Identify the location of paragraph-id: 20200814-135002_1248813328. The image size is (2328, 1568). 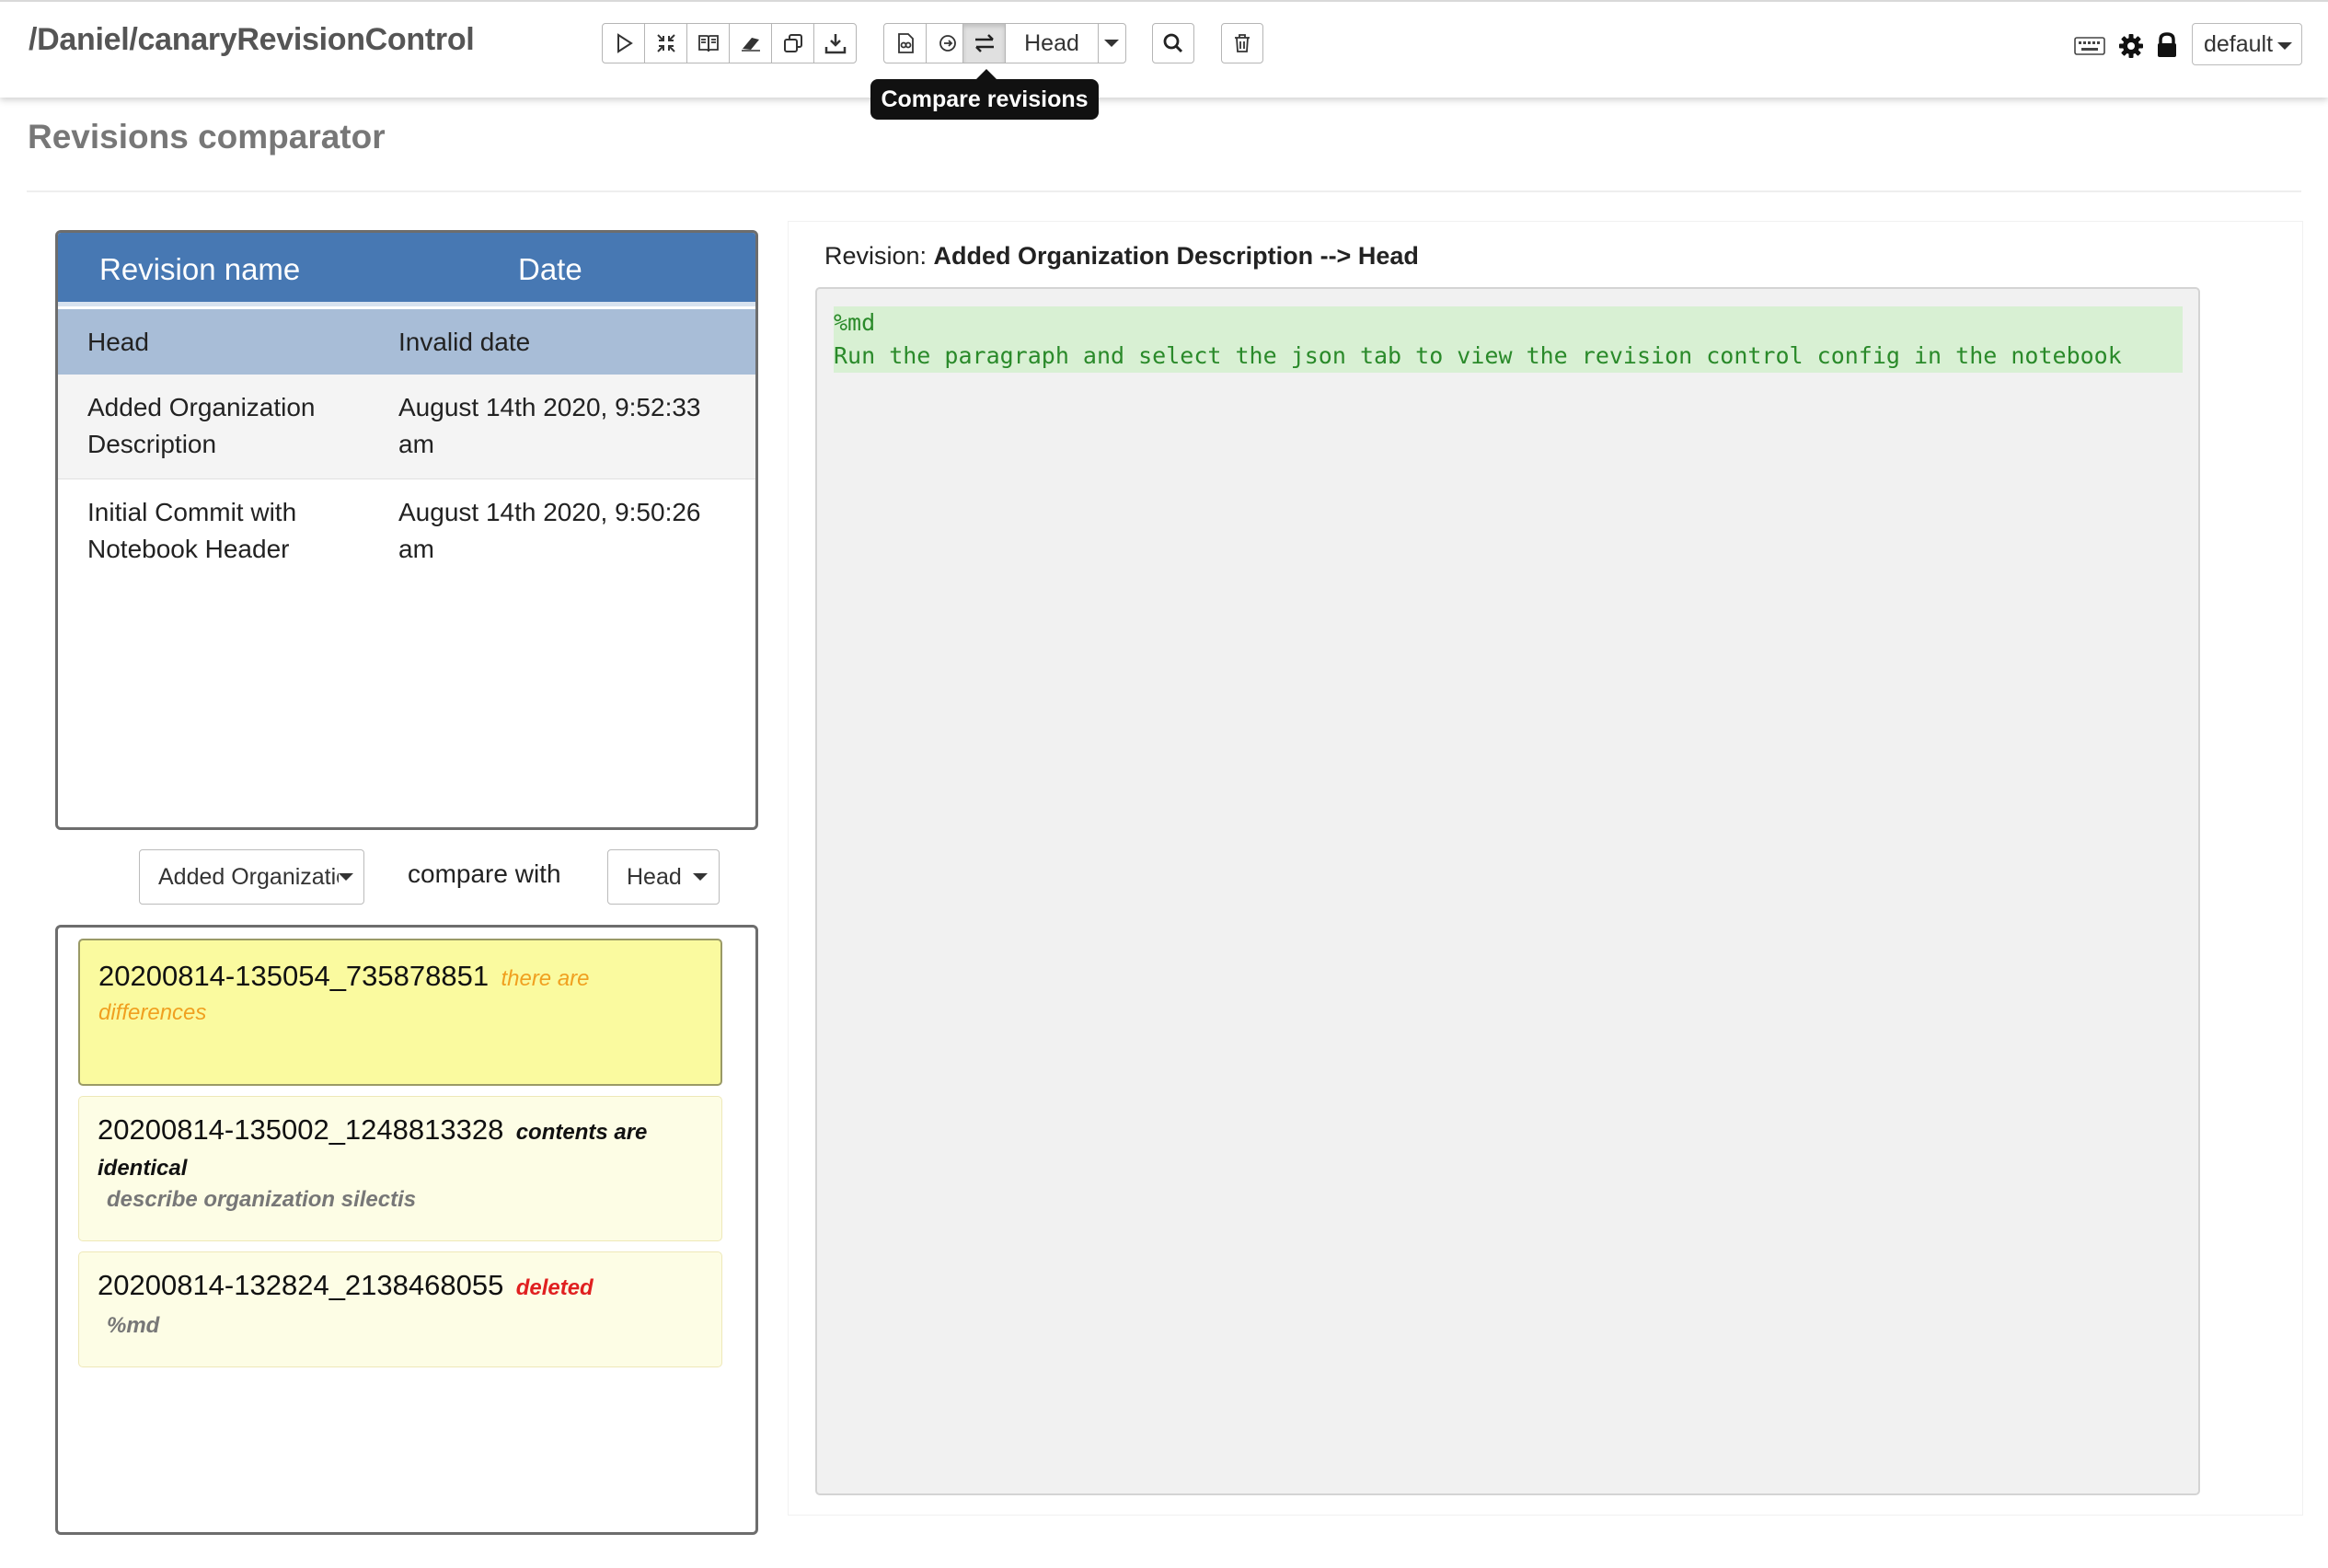
(301, 1129).